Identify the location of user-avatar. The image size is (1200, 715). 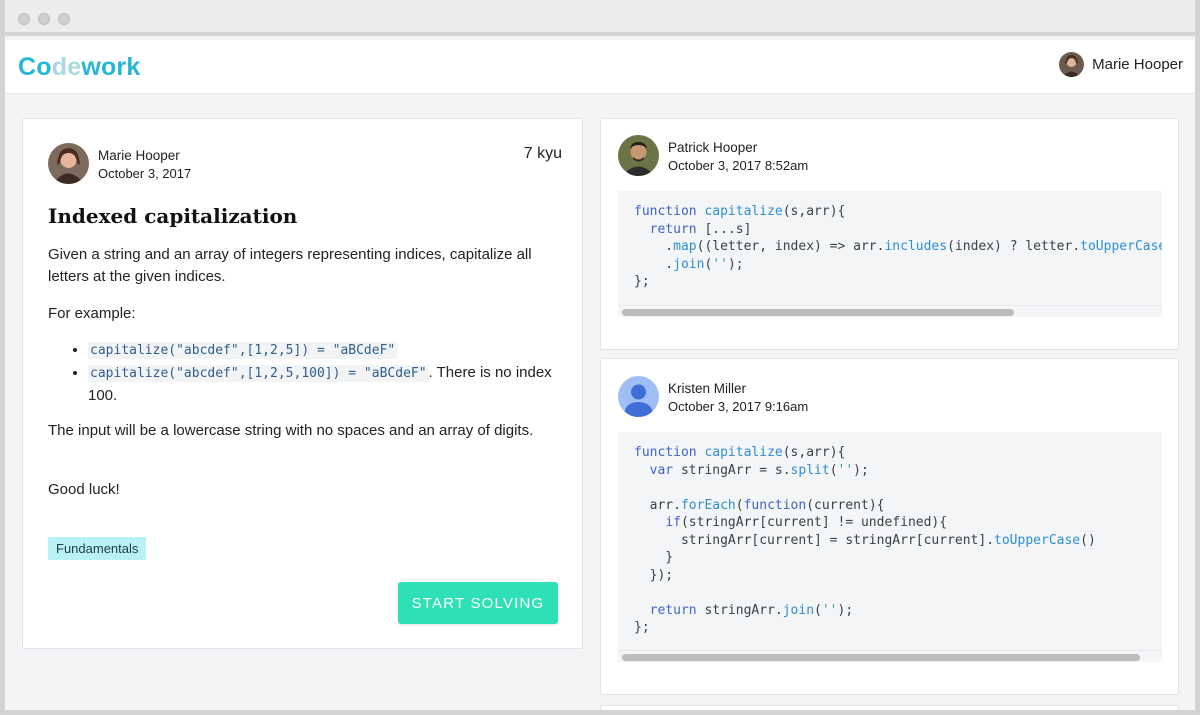
(1072, 64).